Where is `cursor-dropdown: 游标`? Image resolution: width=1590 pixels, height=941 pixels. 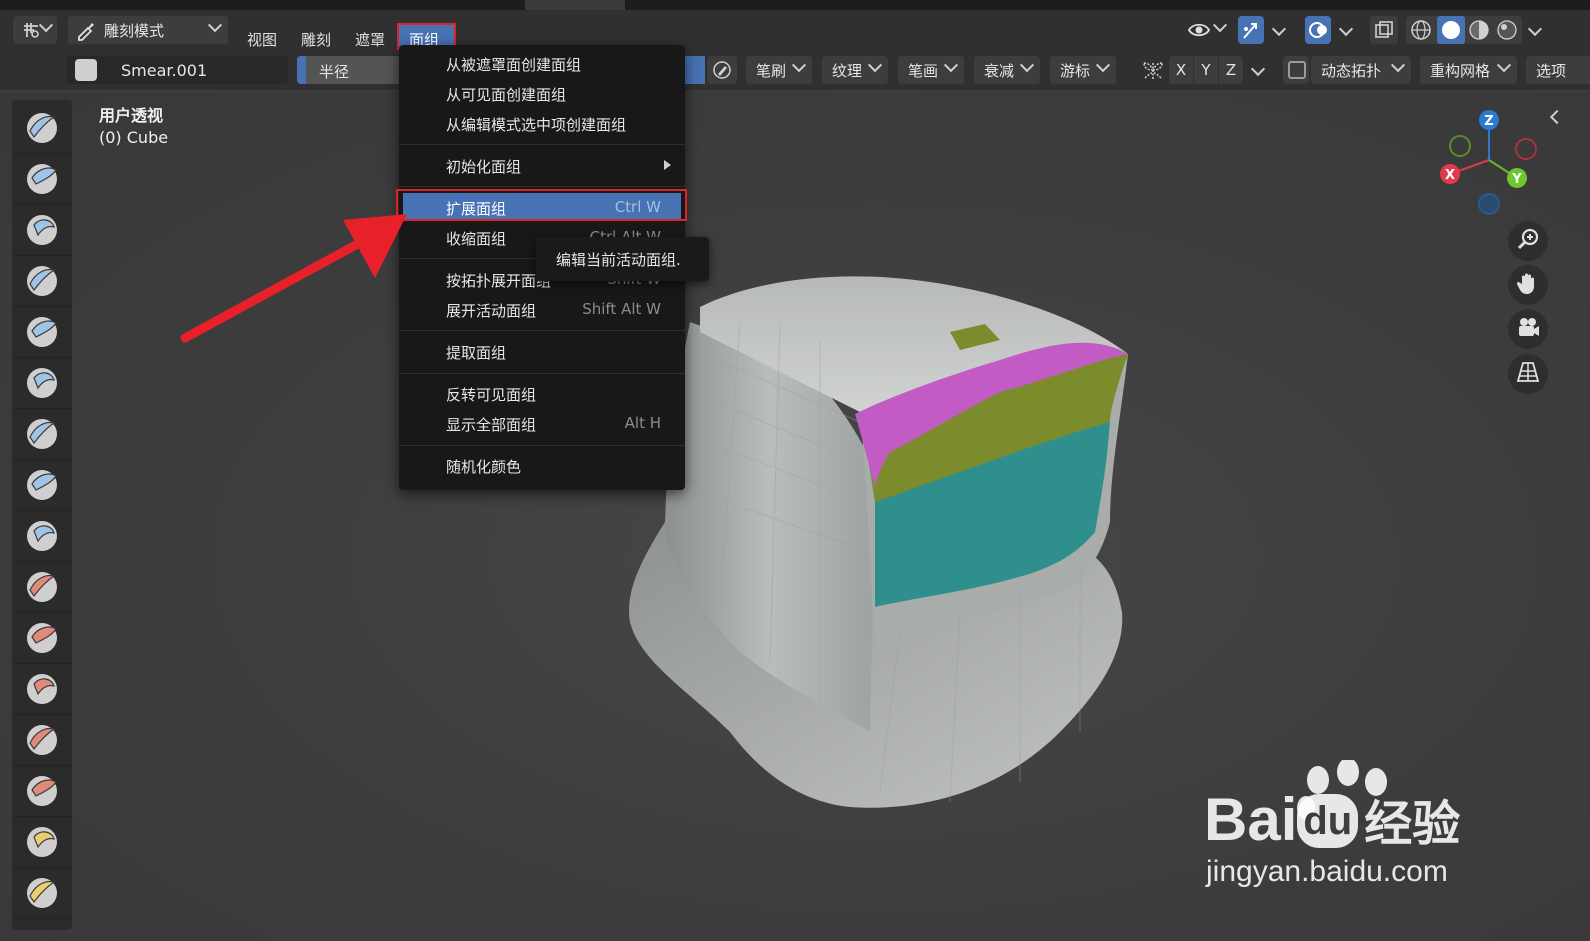 cursor-dropdown: 游标 is located at coordinates (1083, 70).